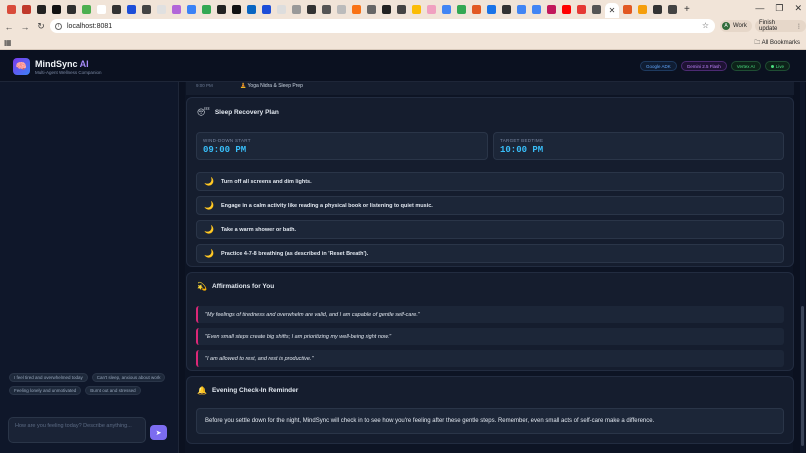  What do you see at coordinates (58, 26) in the screenshot?
I see `site-info-icon: i` at bounding box center [58, 26].